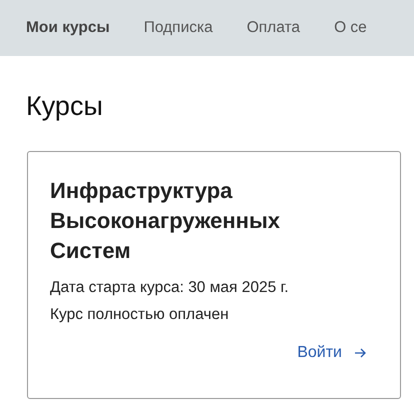  What do you see at coordinates (350, 28) in the screenshot?
I see `nav-tab: О се` at bounding box center [350, 28].